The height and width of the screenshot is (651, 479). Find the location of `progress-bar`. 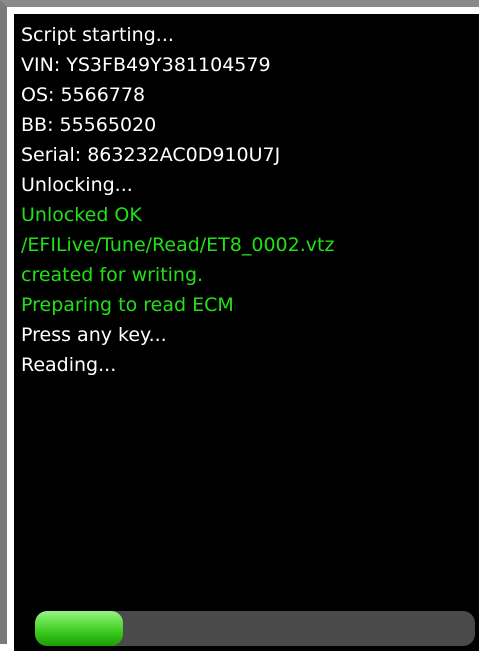

progress-bar is located at coordinates (255, 628).